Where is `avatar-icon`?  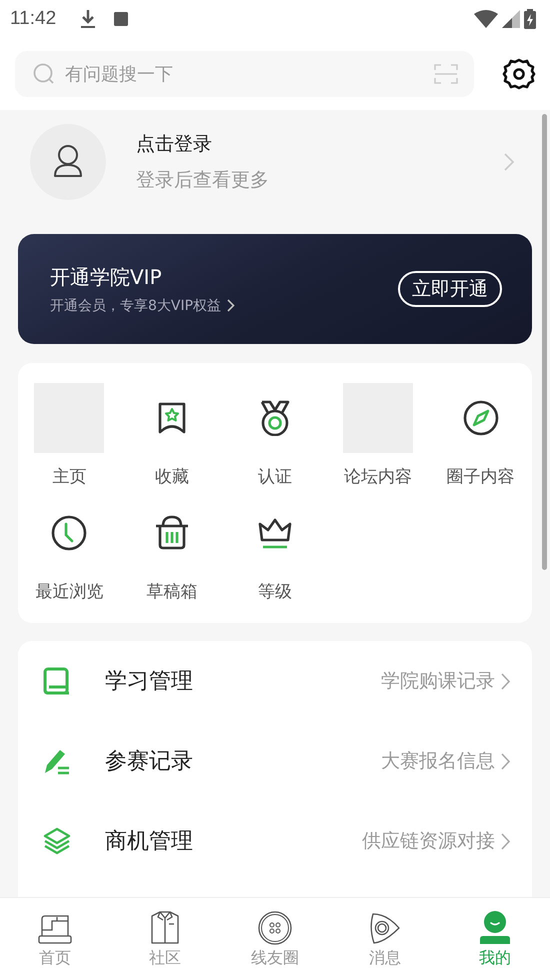
avatar-icon is located at coordinates (68, 162).